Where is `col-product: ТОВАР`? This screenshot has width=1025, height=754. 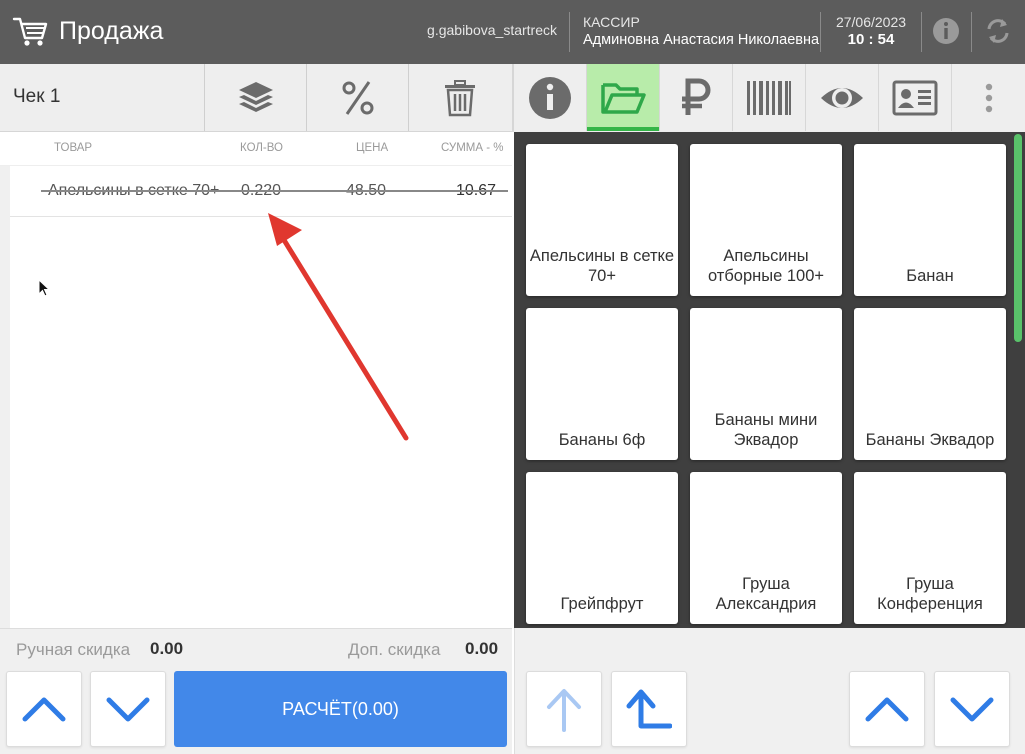 col-product: ТОВАР is located at coordinates (73, 148).